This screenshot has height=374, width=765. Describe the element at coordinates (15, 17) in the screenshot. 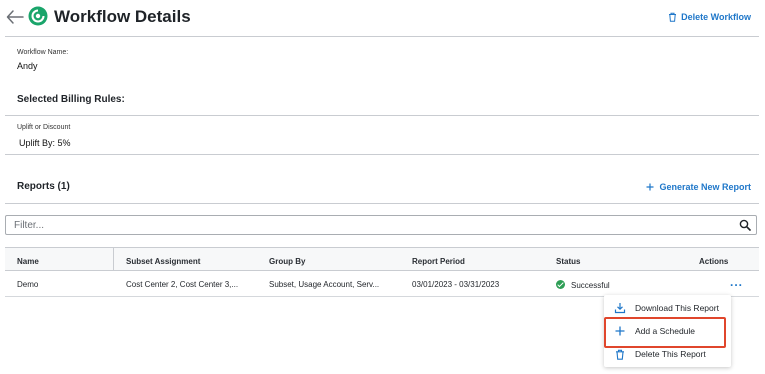

I see `back-arrow-icon` at that location.